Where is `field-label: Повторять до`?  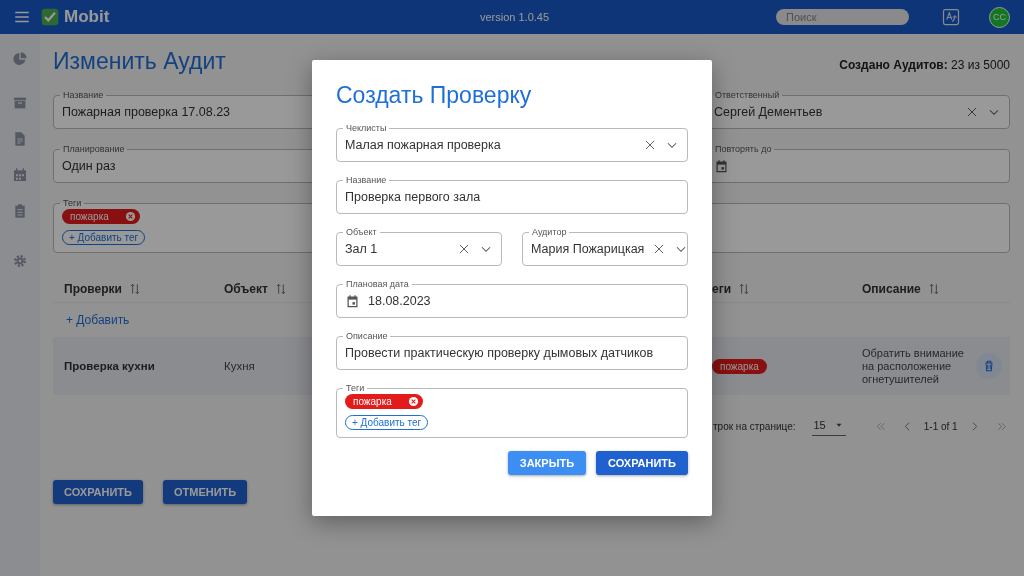
field-label: Повторять до is located at coordinates (743, 149).